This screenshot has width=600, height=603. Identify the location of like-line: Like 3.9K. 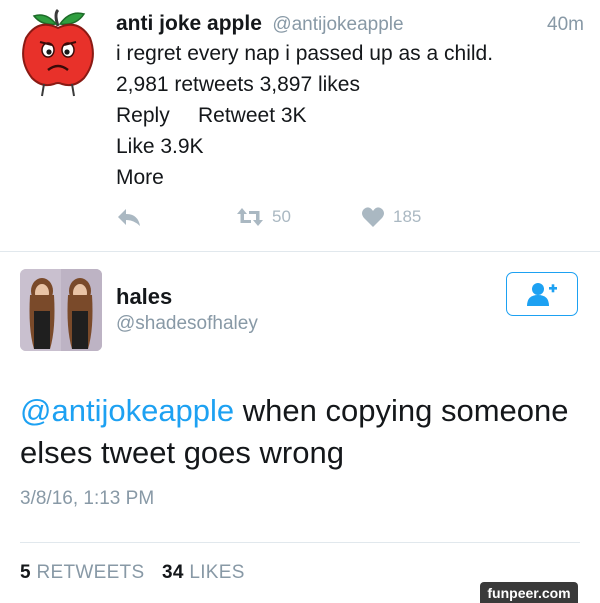
(160, 146).